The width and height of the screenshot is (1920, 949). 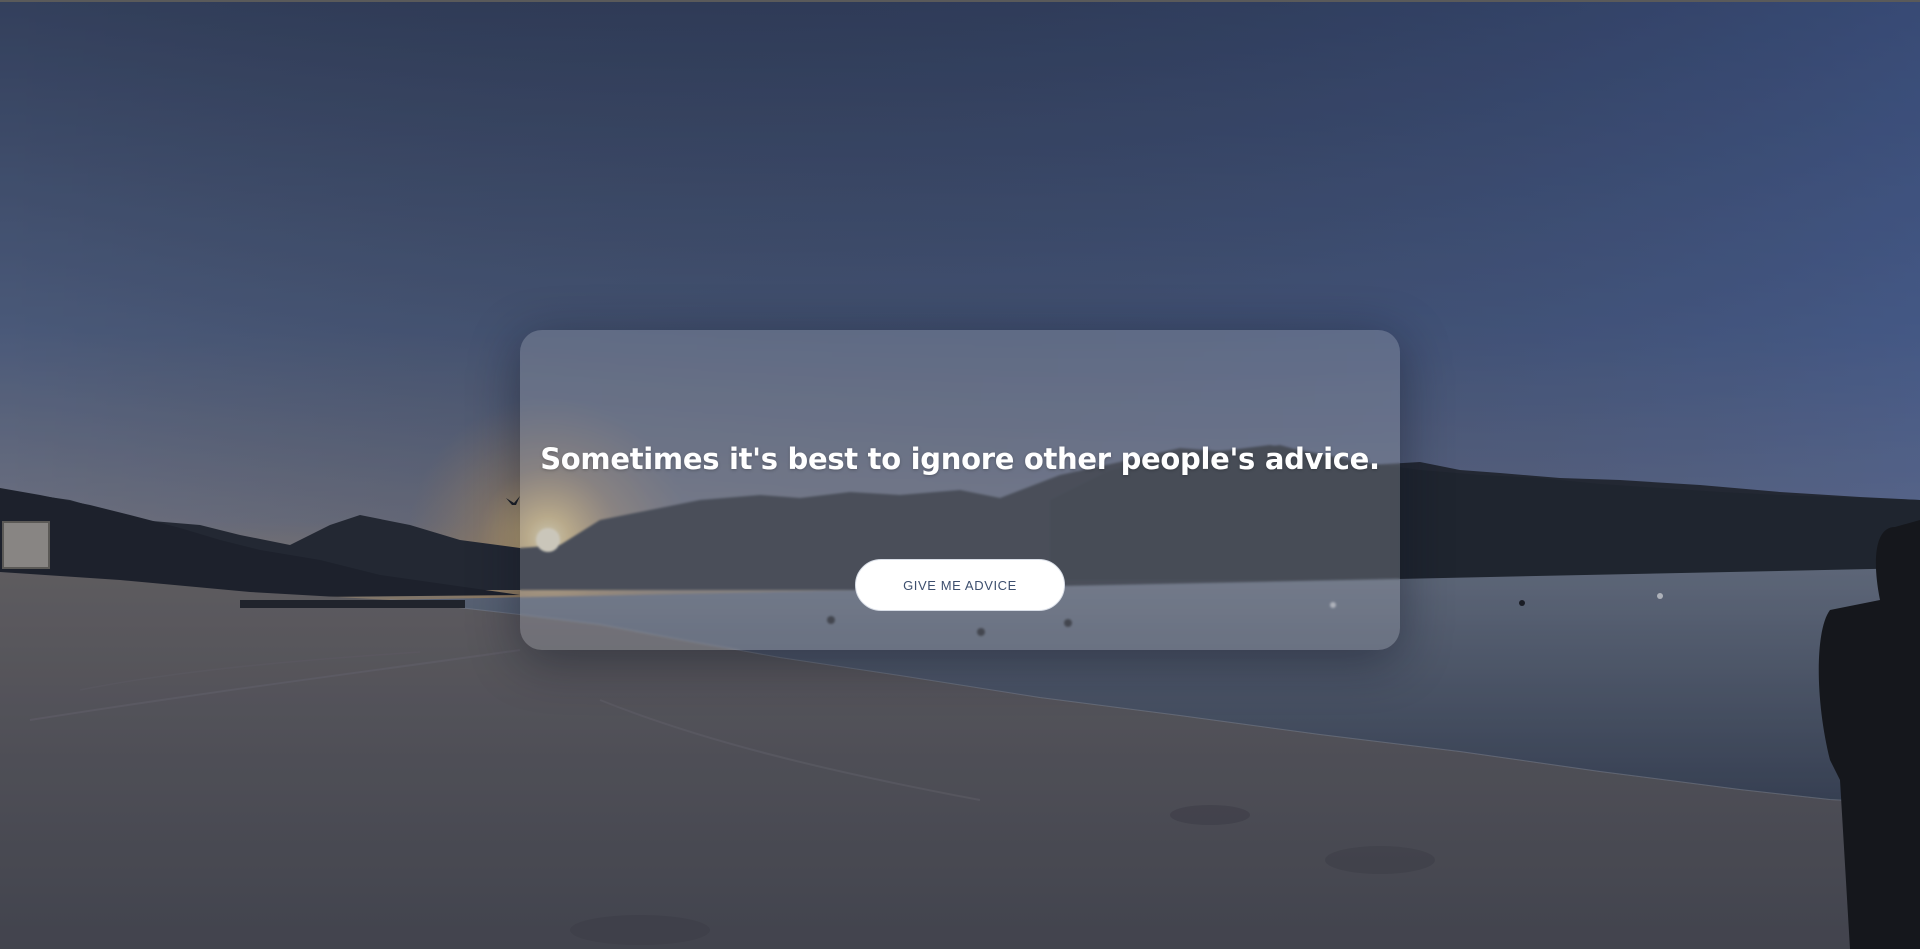 What do you see at coordinates (960, 1) in the screenshot?
I see `window-top-border` at bounding box center [960, 1].